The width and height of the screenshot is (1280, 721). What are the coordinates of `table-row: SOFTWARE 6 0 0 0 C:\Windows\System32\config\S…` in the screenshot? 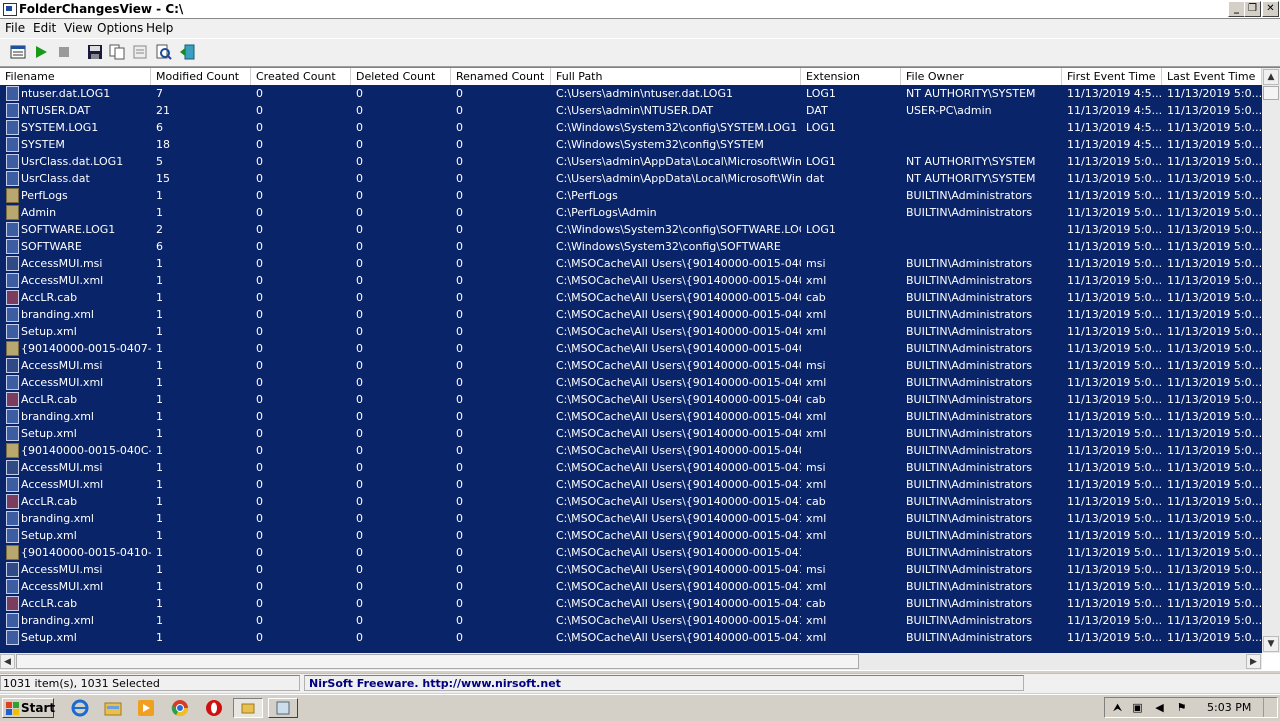 It's located at (631, 246).